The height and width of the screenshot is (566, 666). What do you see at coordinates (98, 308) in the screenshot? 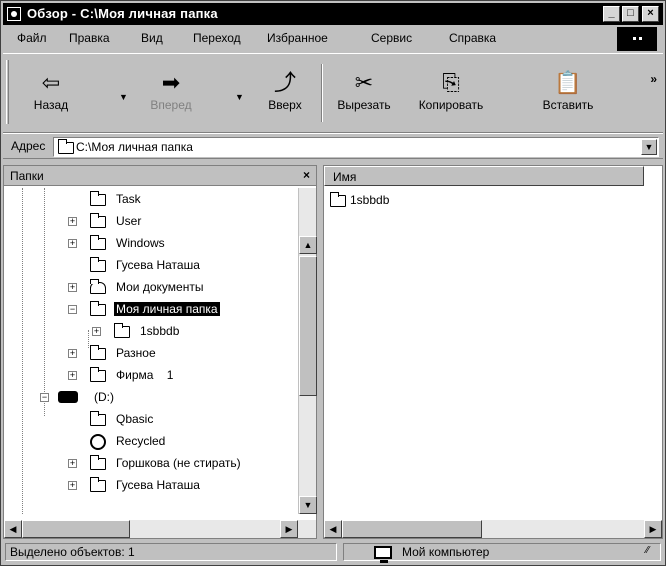
I see `open-folder-icon` at bounding box center [98, 308].